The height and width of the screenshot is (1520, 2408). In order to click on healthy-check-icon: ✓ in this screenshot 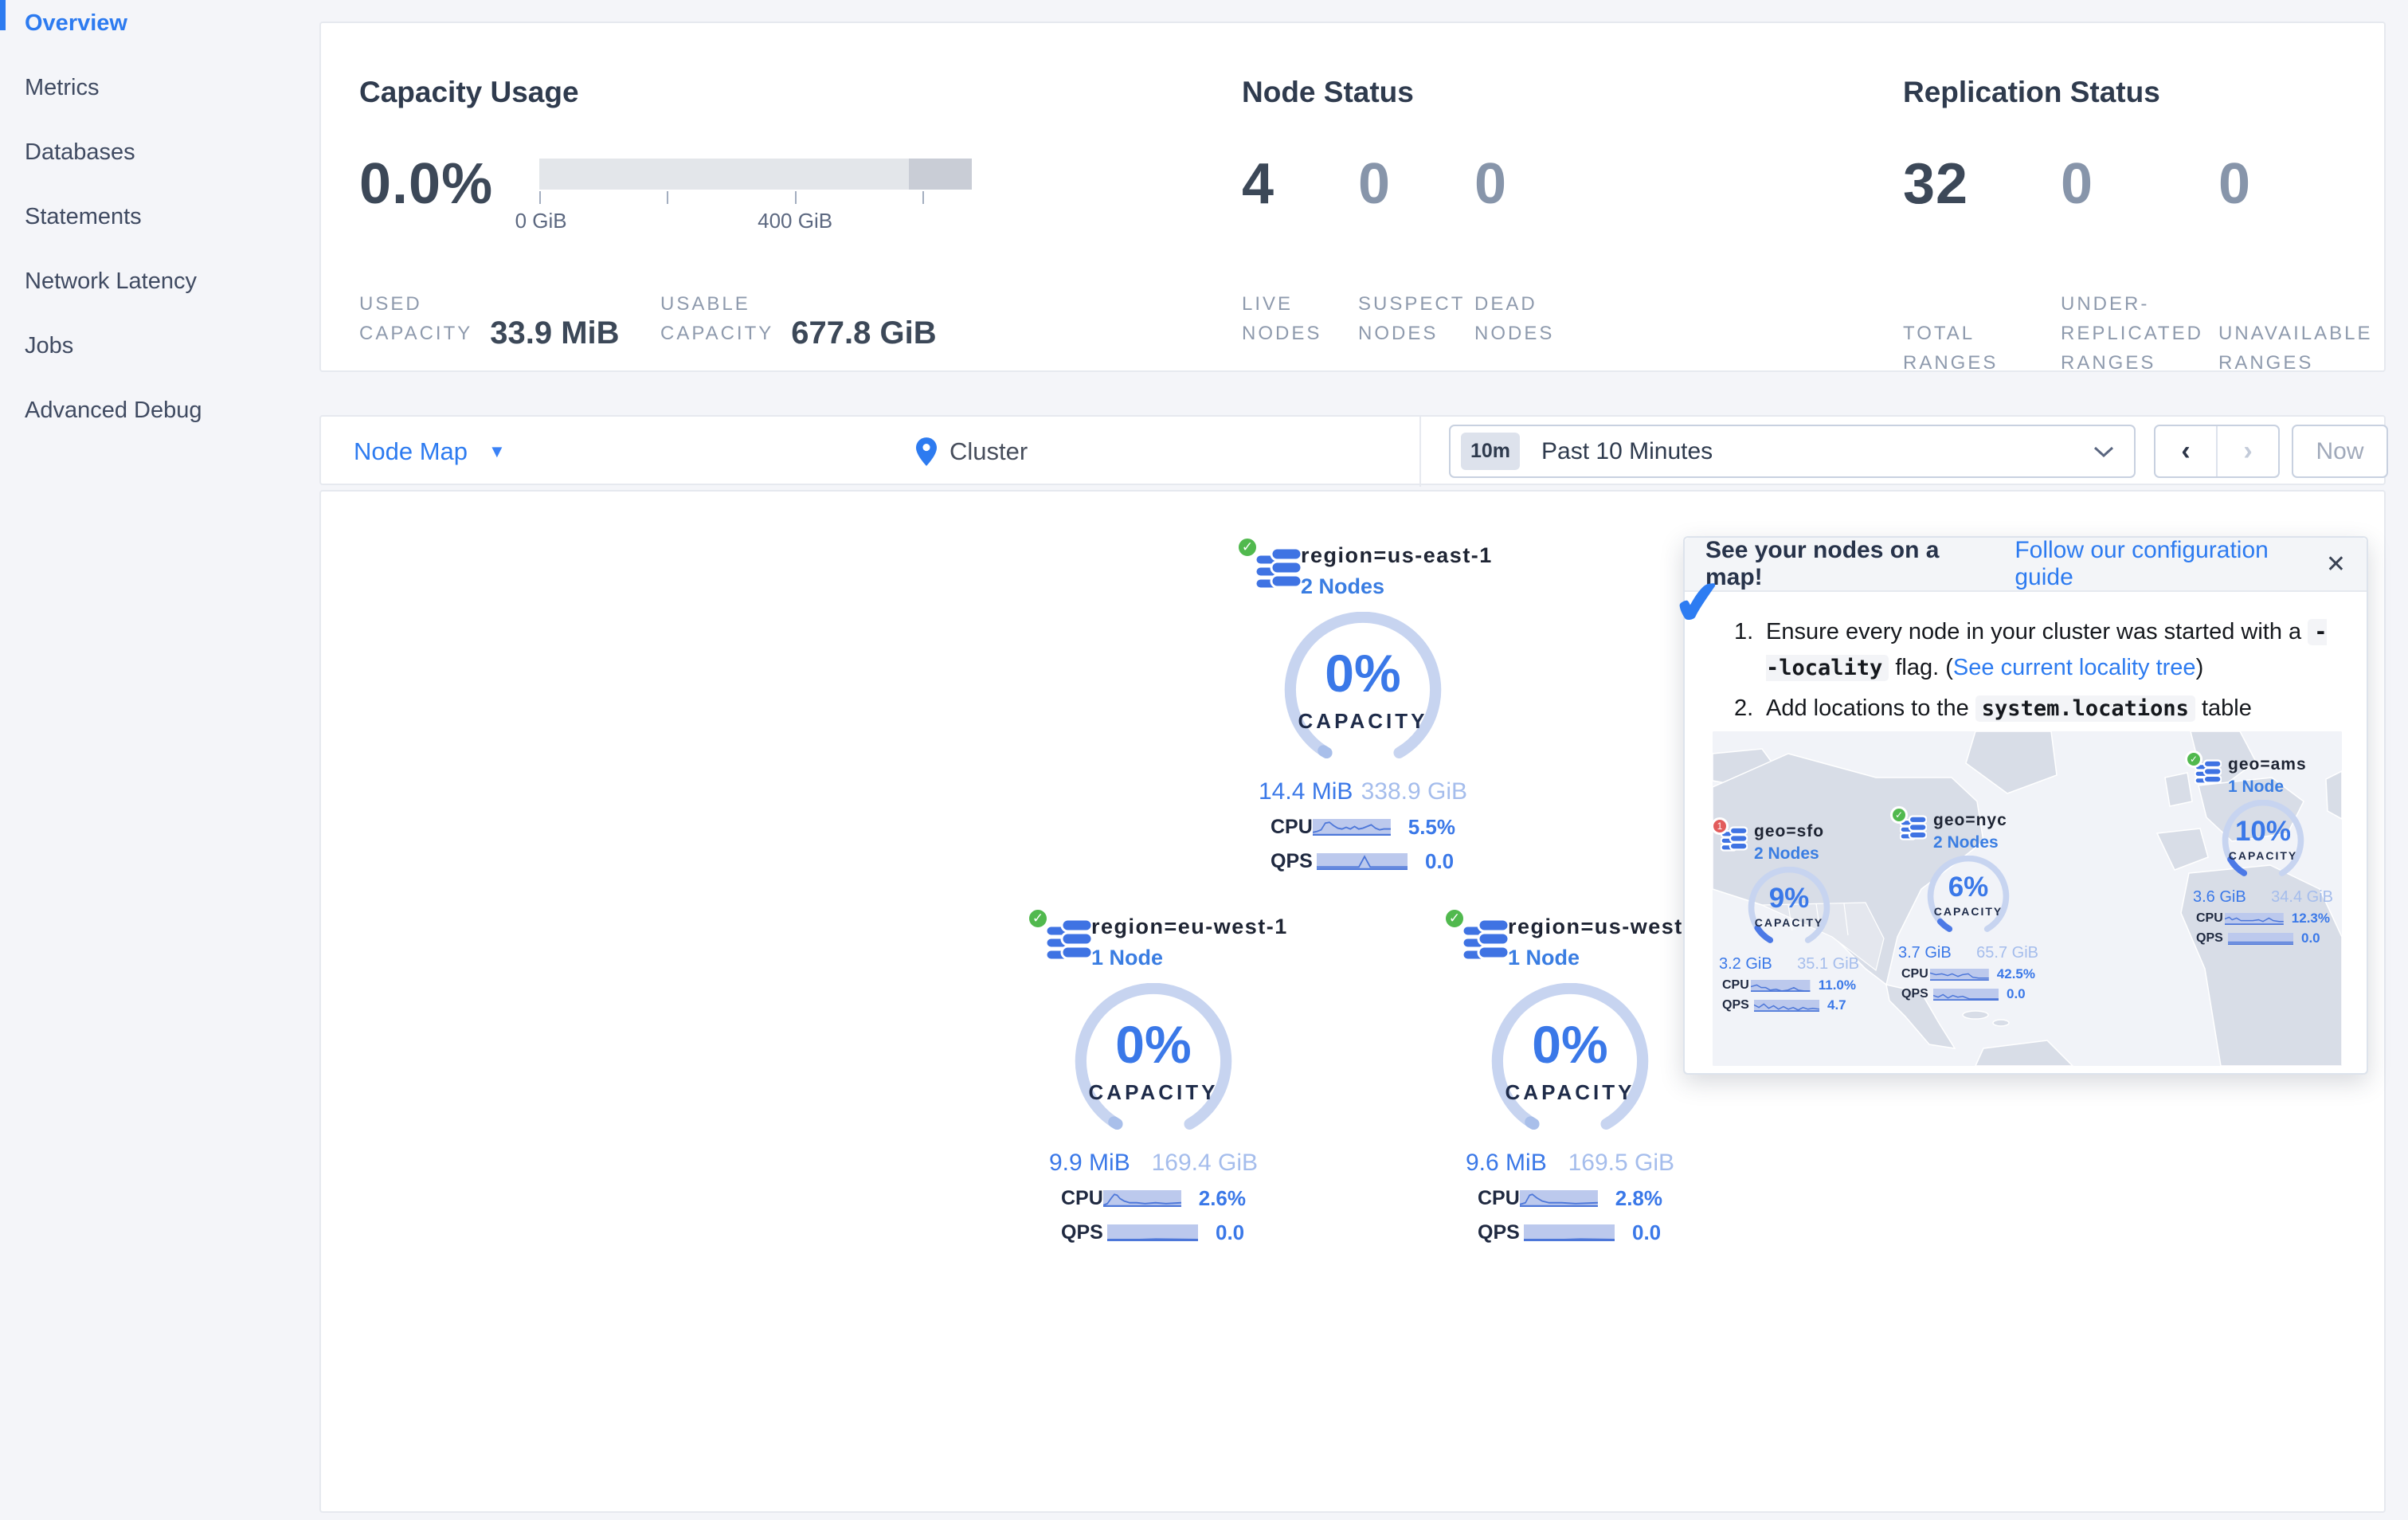, I will do `click(1038, 918)`.